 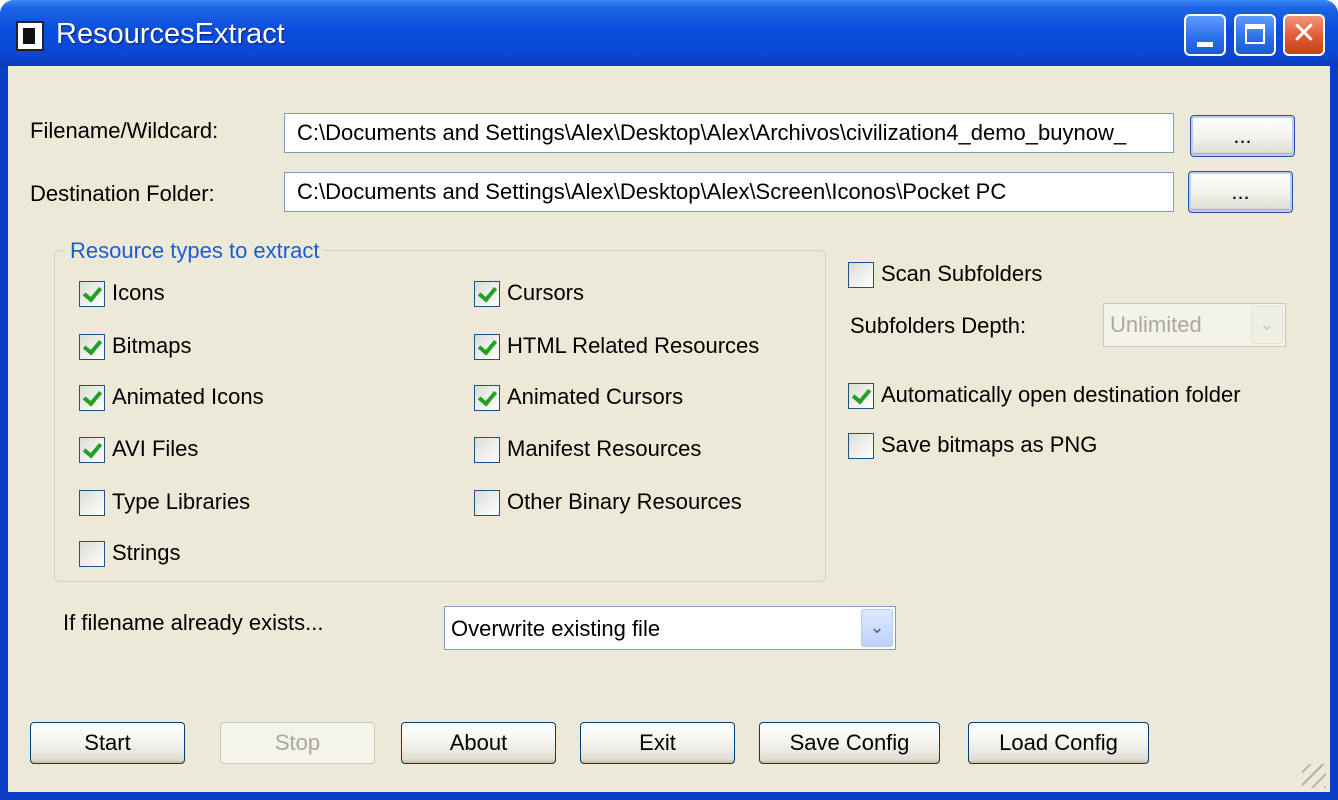 What do you see at coordinates (938, 325) in the screenshot?
I see `subfolders-depth-label: Subfolders Depth:` at bounding box center [938, 325].